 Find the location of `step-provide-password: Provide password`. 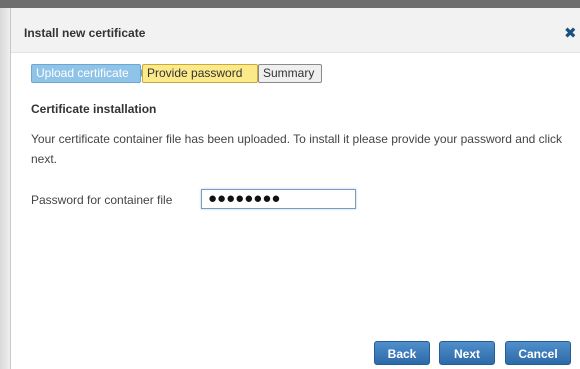

step-provide-password: Provide password is located at coordinates (200, 73).